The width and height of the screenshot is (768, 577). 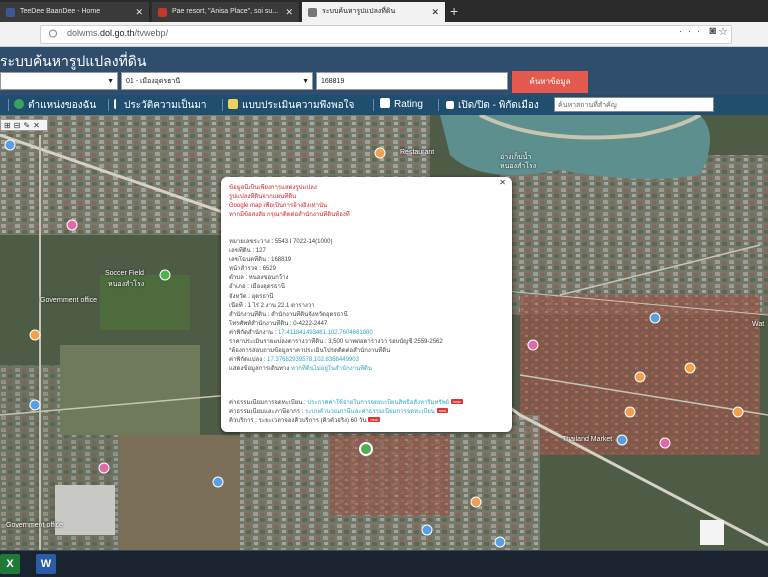 I want to click on detail-row: เนื้อที่ : 1 ไร่ 2 งาน 22.1 ตารางวา, so click(x=369, y=306).